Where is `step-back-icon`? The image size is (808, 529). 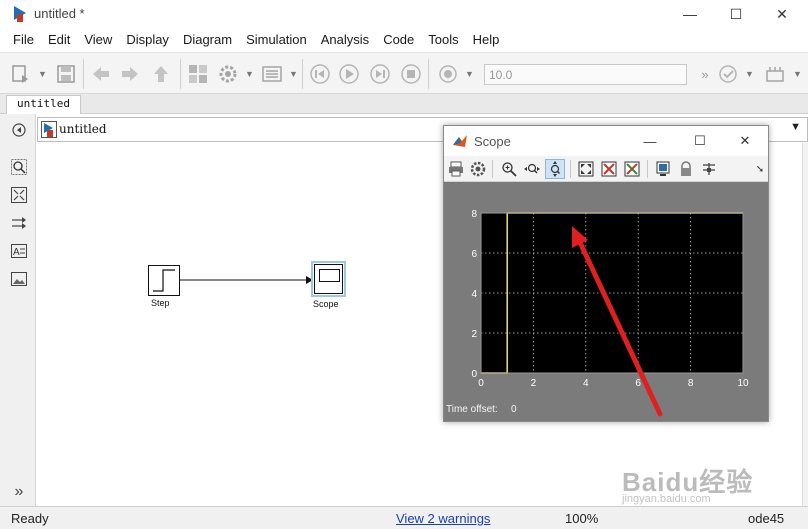
step-back-icon is located at coordinates (320, 74).